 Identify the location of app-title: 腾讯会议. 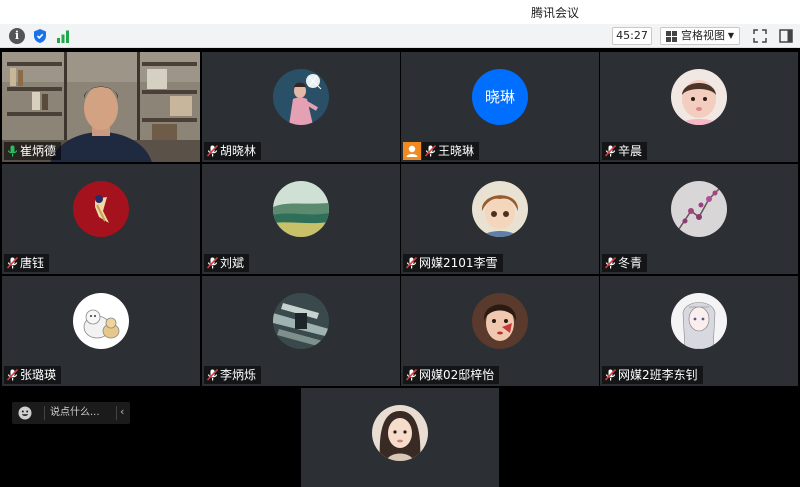
(554, 13).